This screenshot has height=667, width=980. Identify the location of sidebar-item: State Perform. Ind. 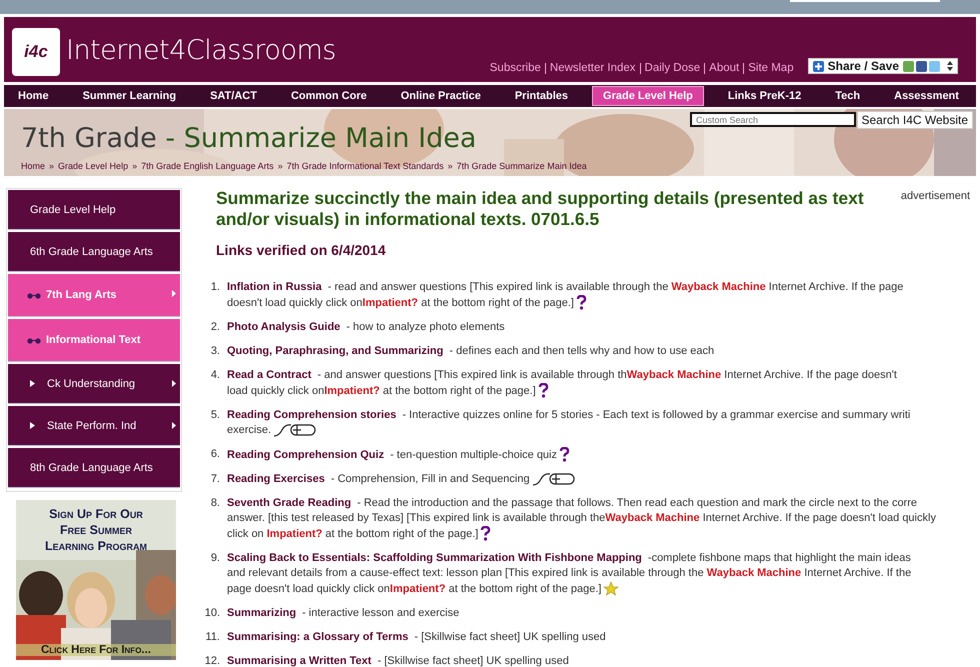
(94, 426).